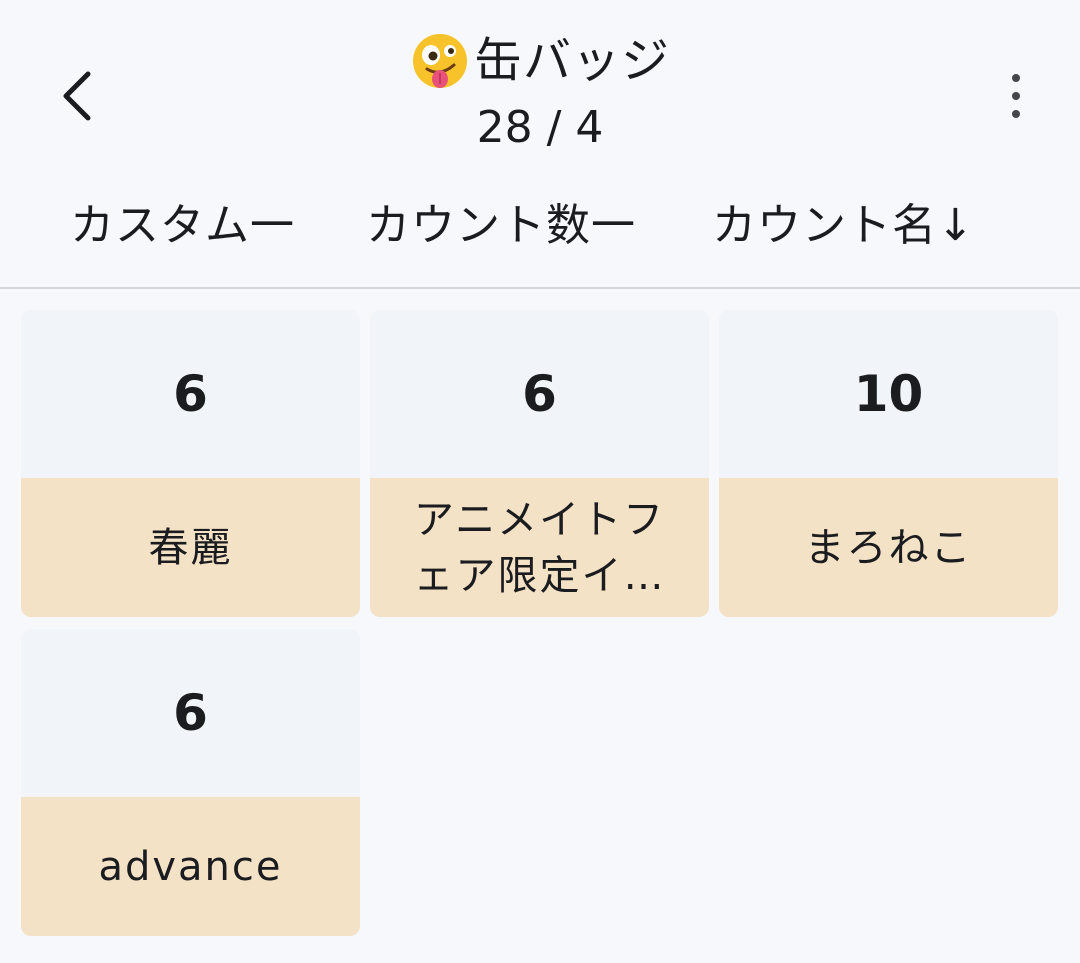 The height and width of the screenshot is (963, 1080). Describe the element at coordinates (439, 61) in the screenshot. I see `zany-face-emoji` at that location.